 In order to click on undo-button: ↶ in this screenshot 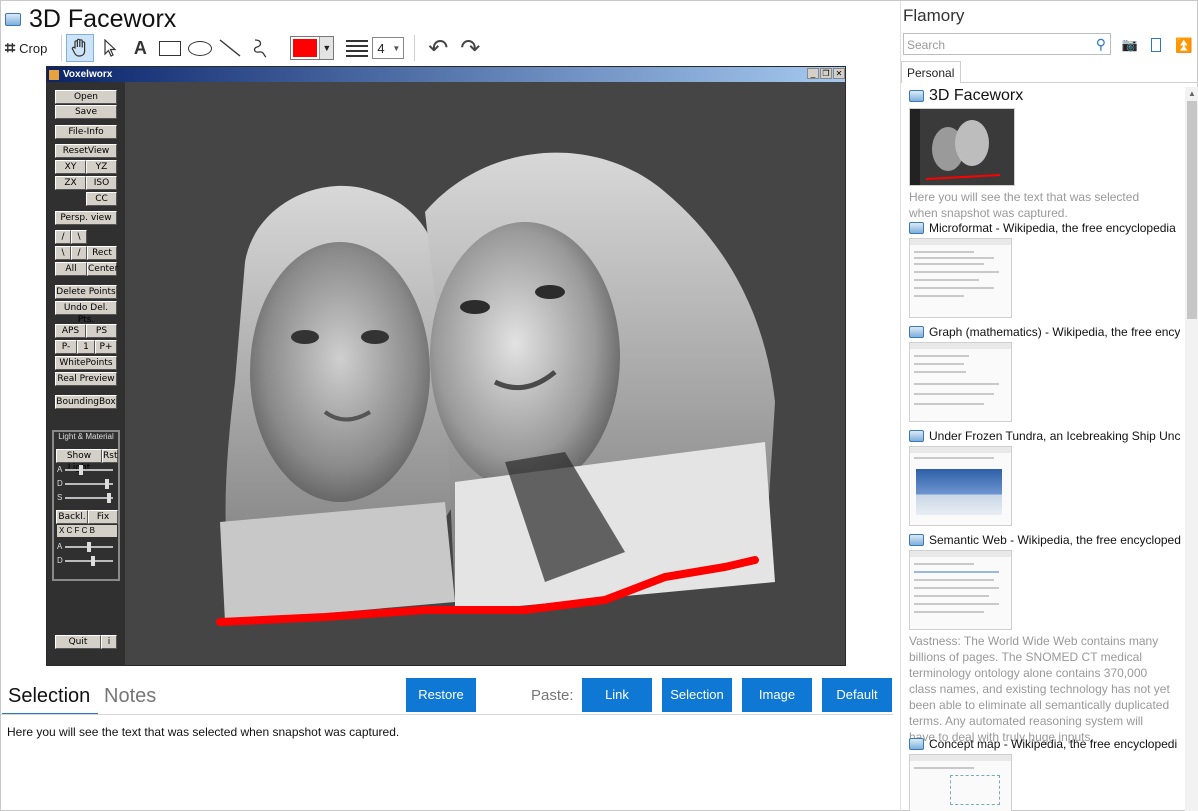, I will do `click(438, 48)`.